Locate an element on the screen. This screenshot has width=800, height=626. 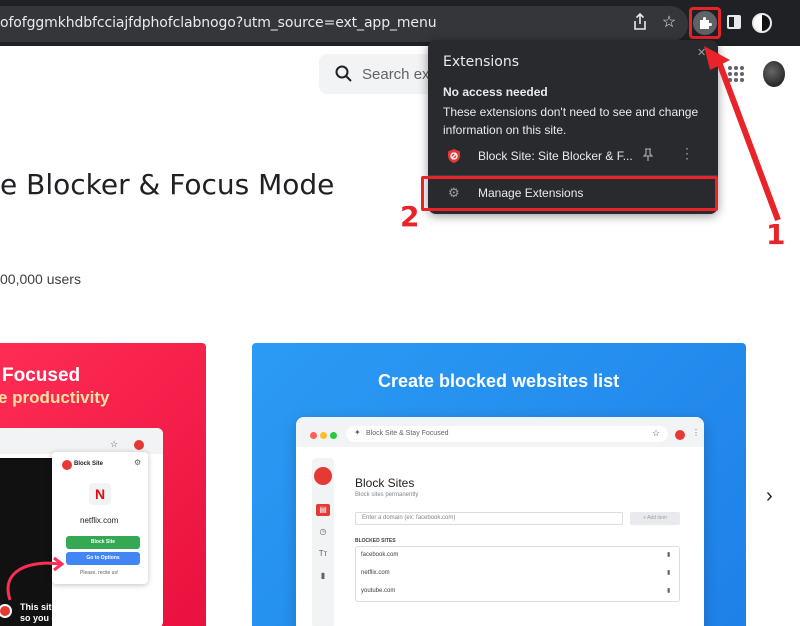
promo-red-heading: Focused is located at coordinates (41, 375).